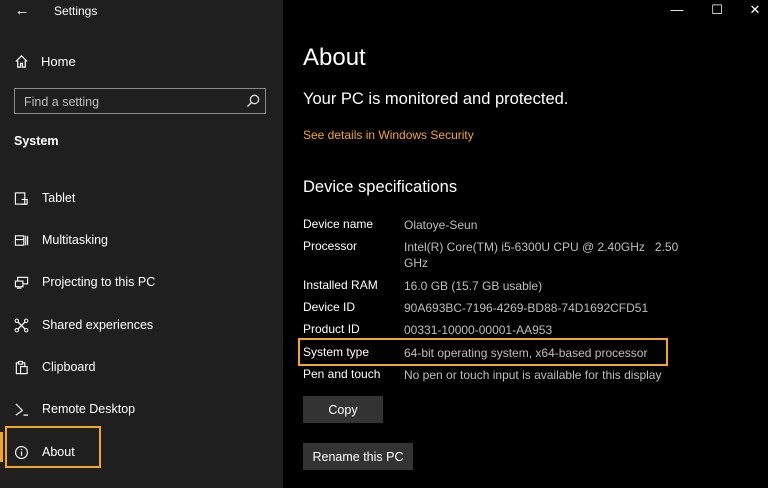 This screenshot has height=488, width=768. What do you see at coordinates (21, 452) in the screenshot?
I see `info-icon` at bounding box center [21, 452].